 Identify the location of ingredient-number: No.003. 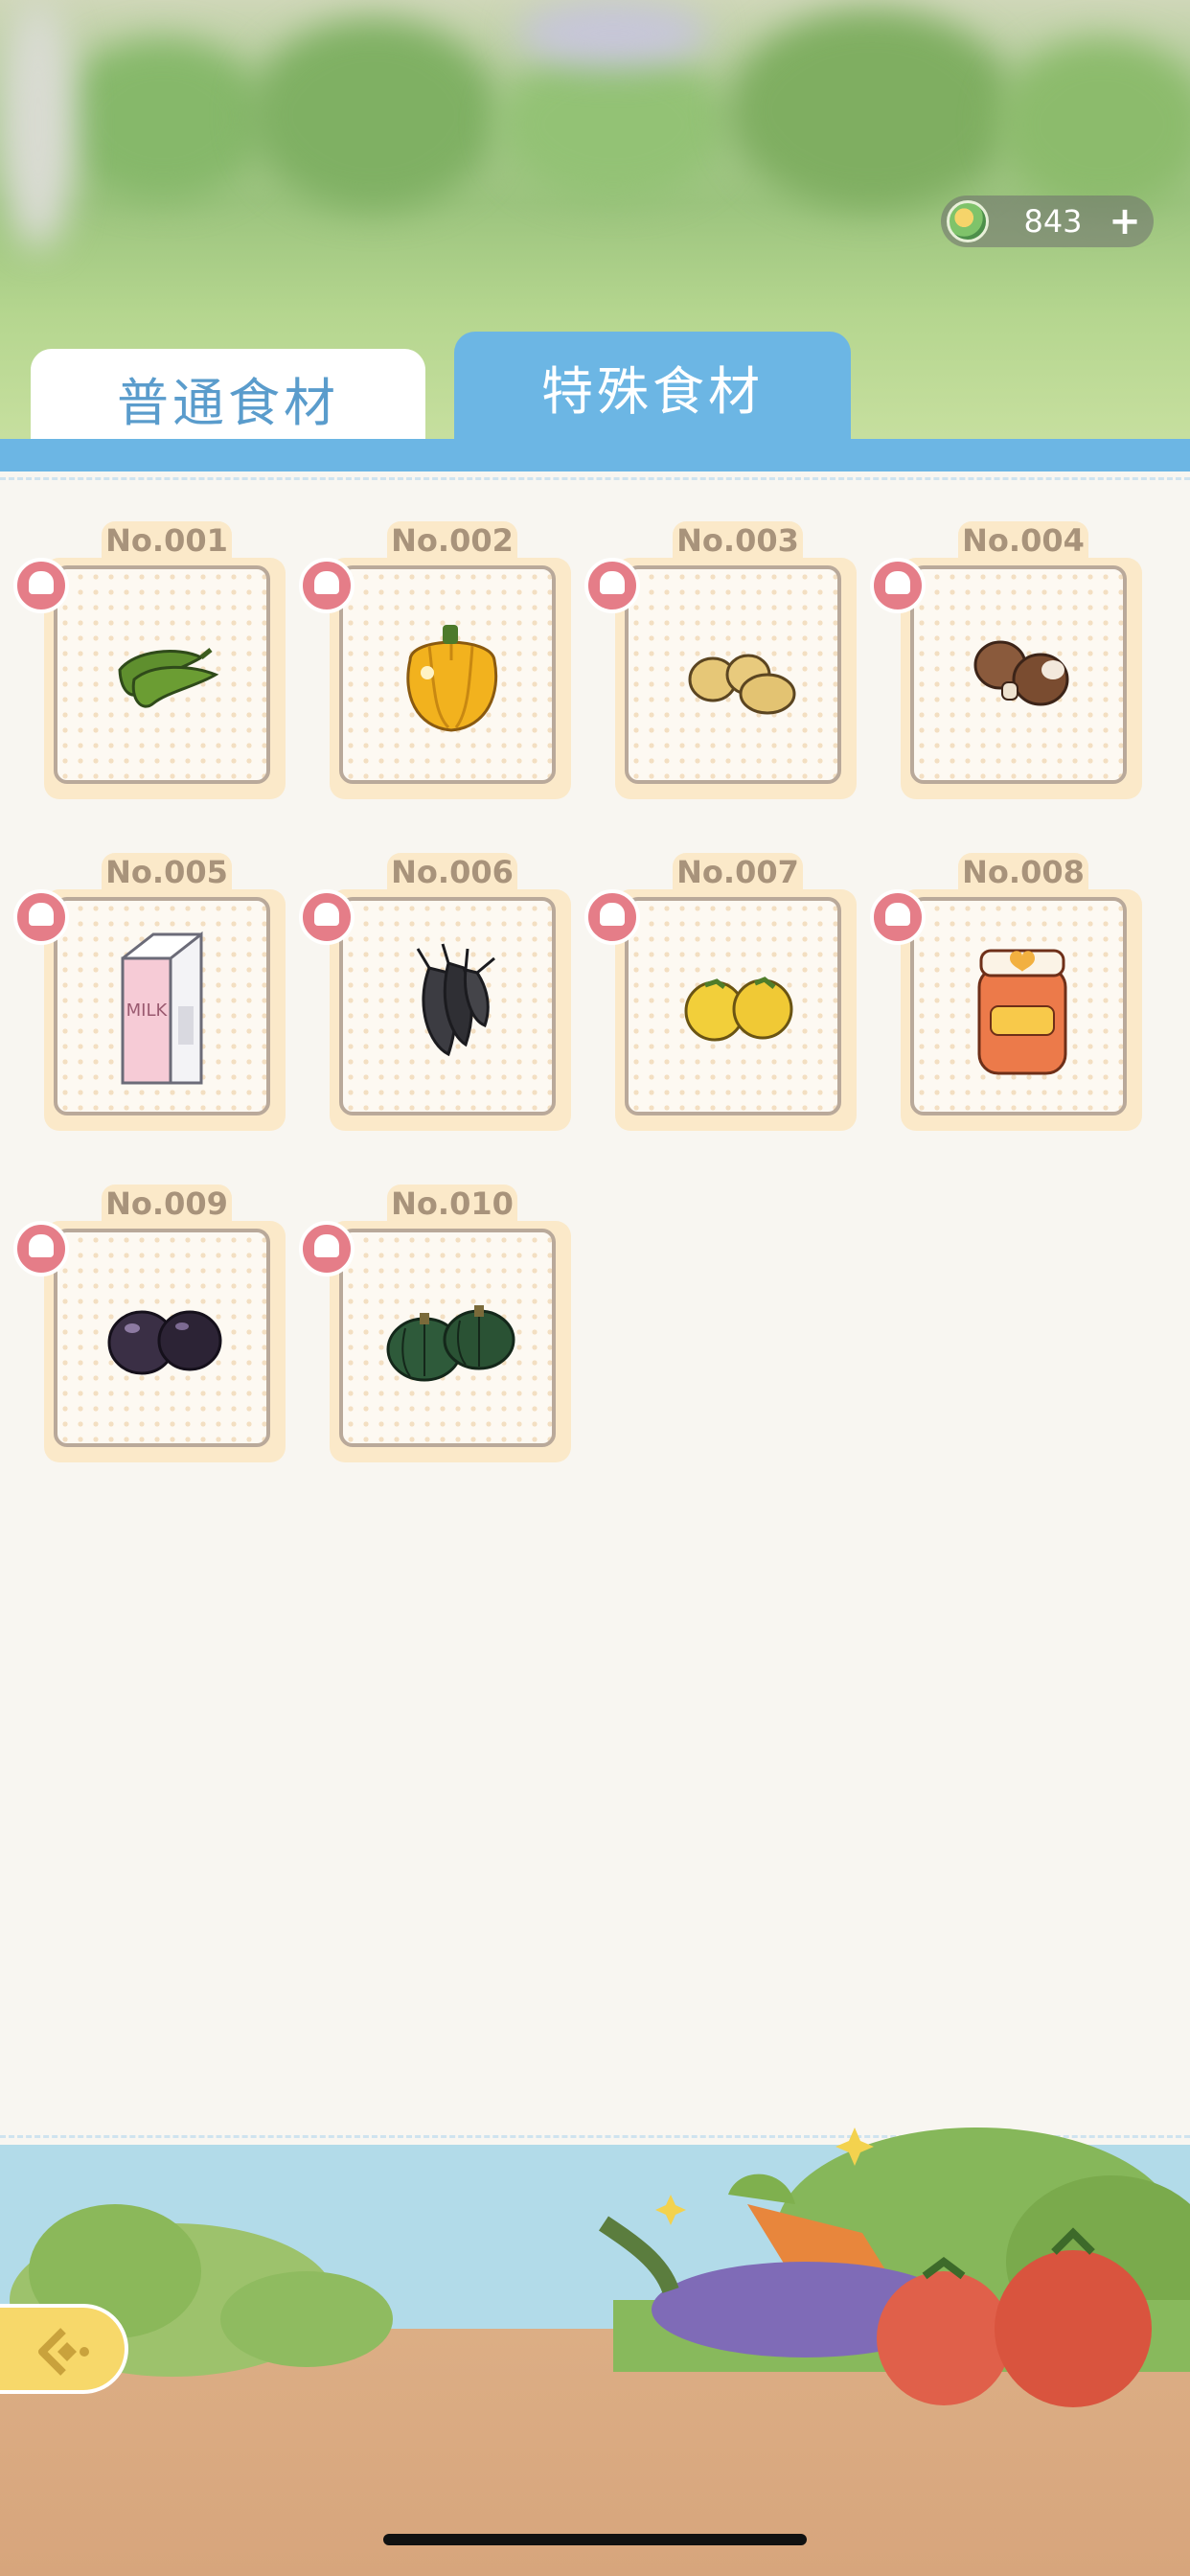
(738, 540).